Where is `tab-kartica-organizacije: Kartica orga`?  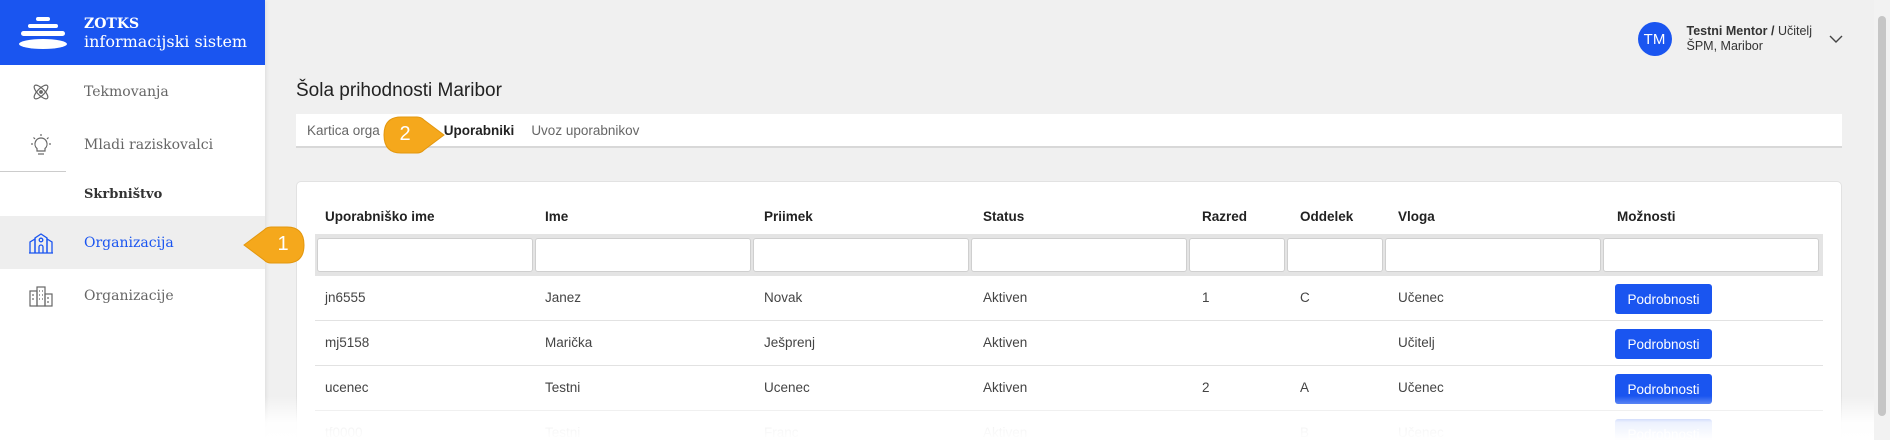
tab-kartica-organizacije: Kartica orga is located at coordinates (343, 130).